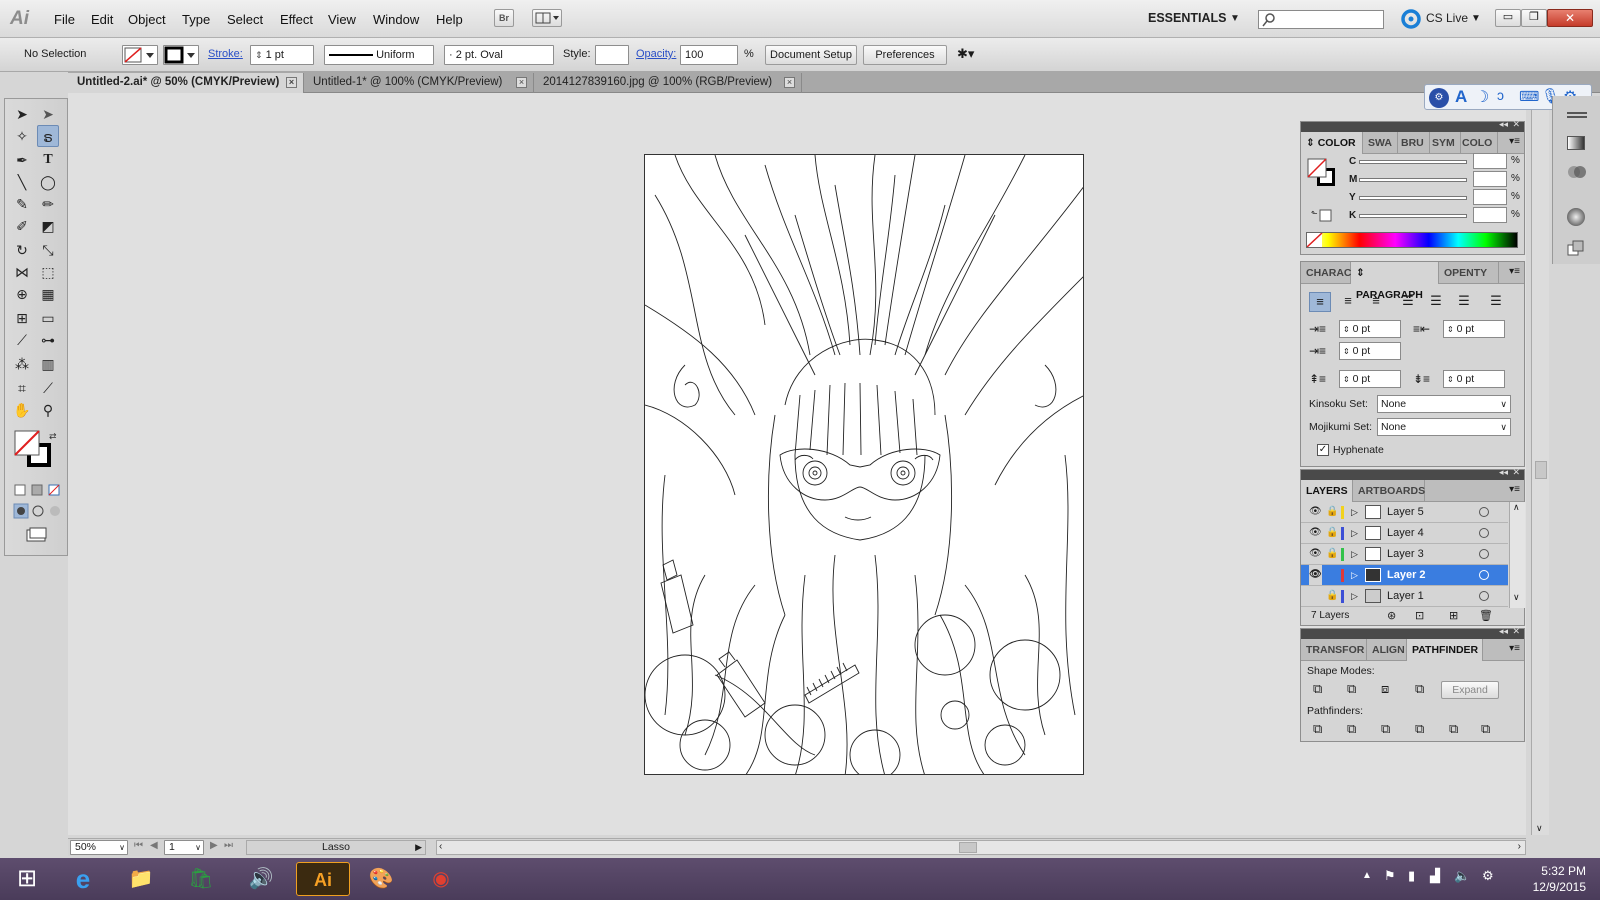  What do you see at coordinates (1496, 302) in the screenshot?
I see `justify-all-icon: ☰` at bounding box center [1496, 302].